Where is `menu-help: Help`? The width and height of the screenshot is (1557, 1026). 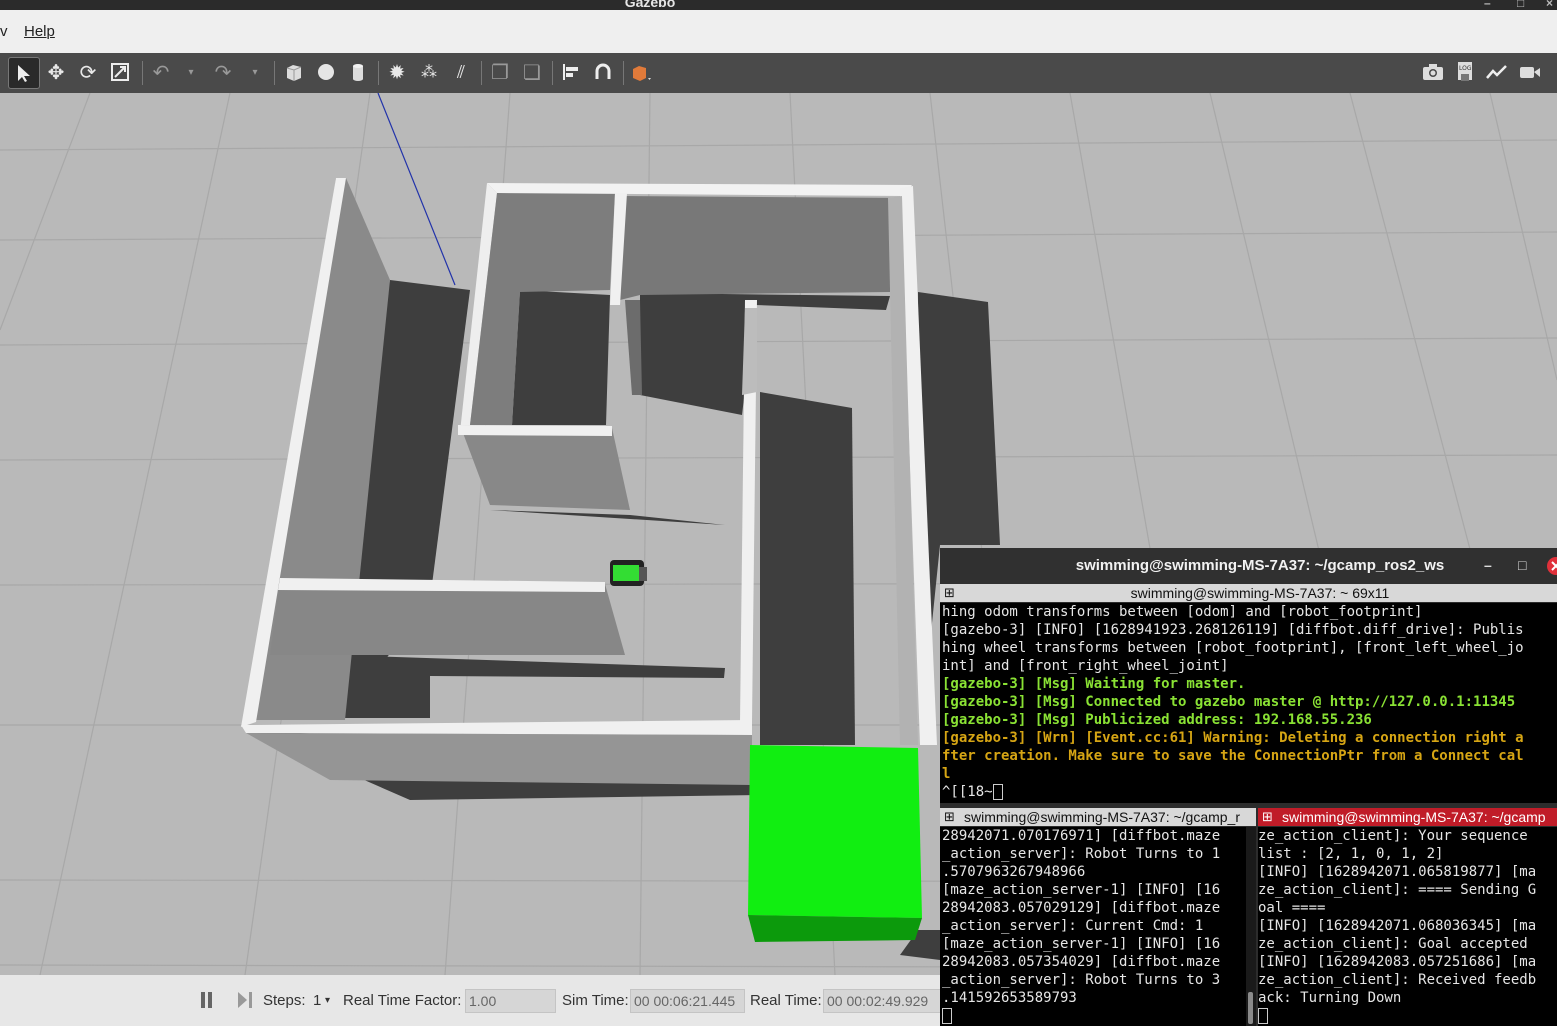 menu-help: Help is located at coordinates (39, 31).